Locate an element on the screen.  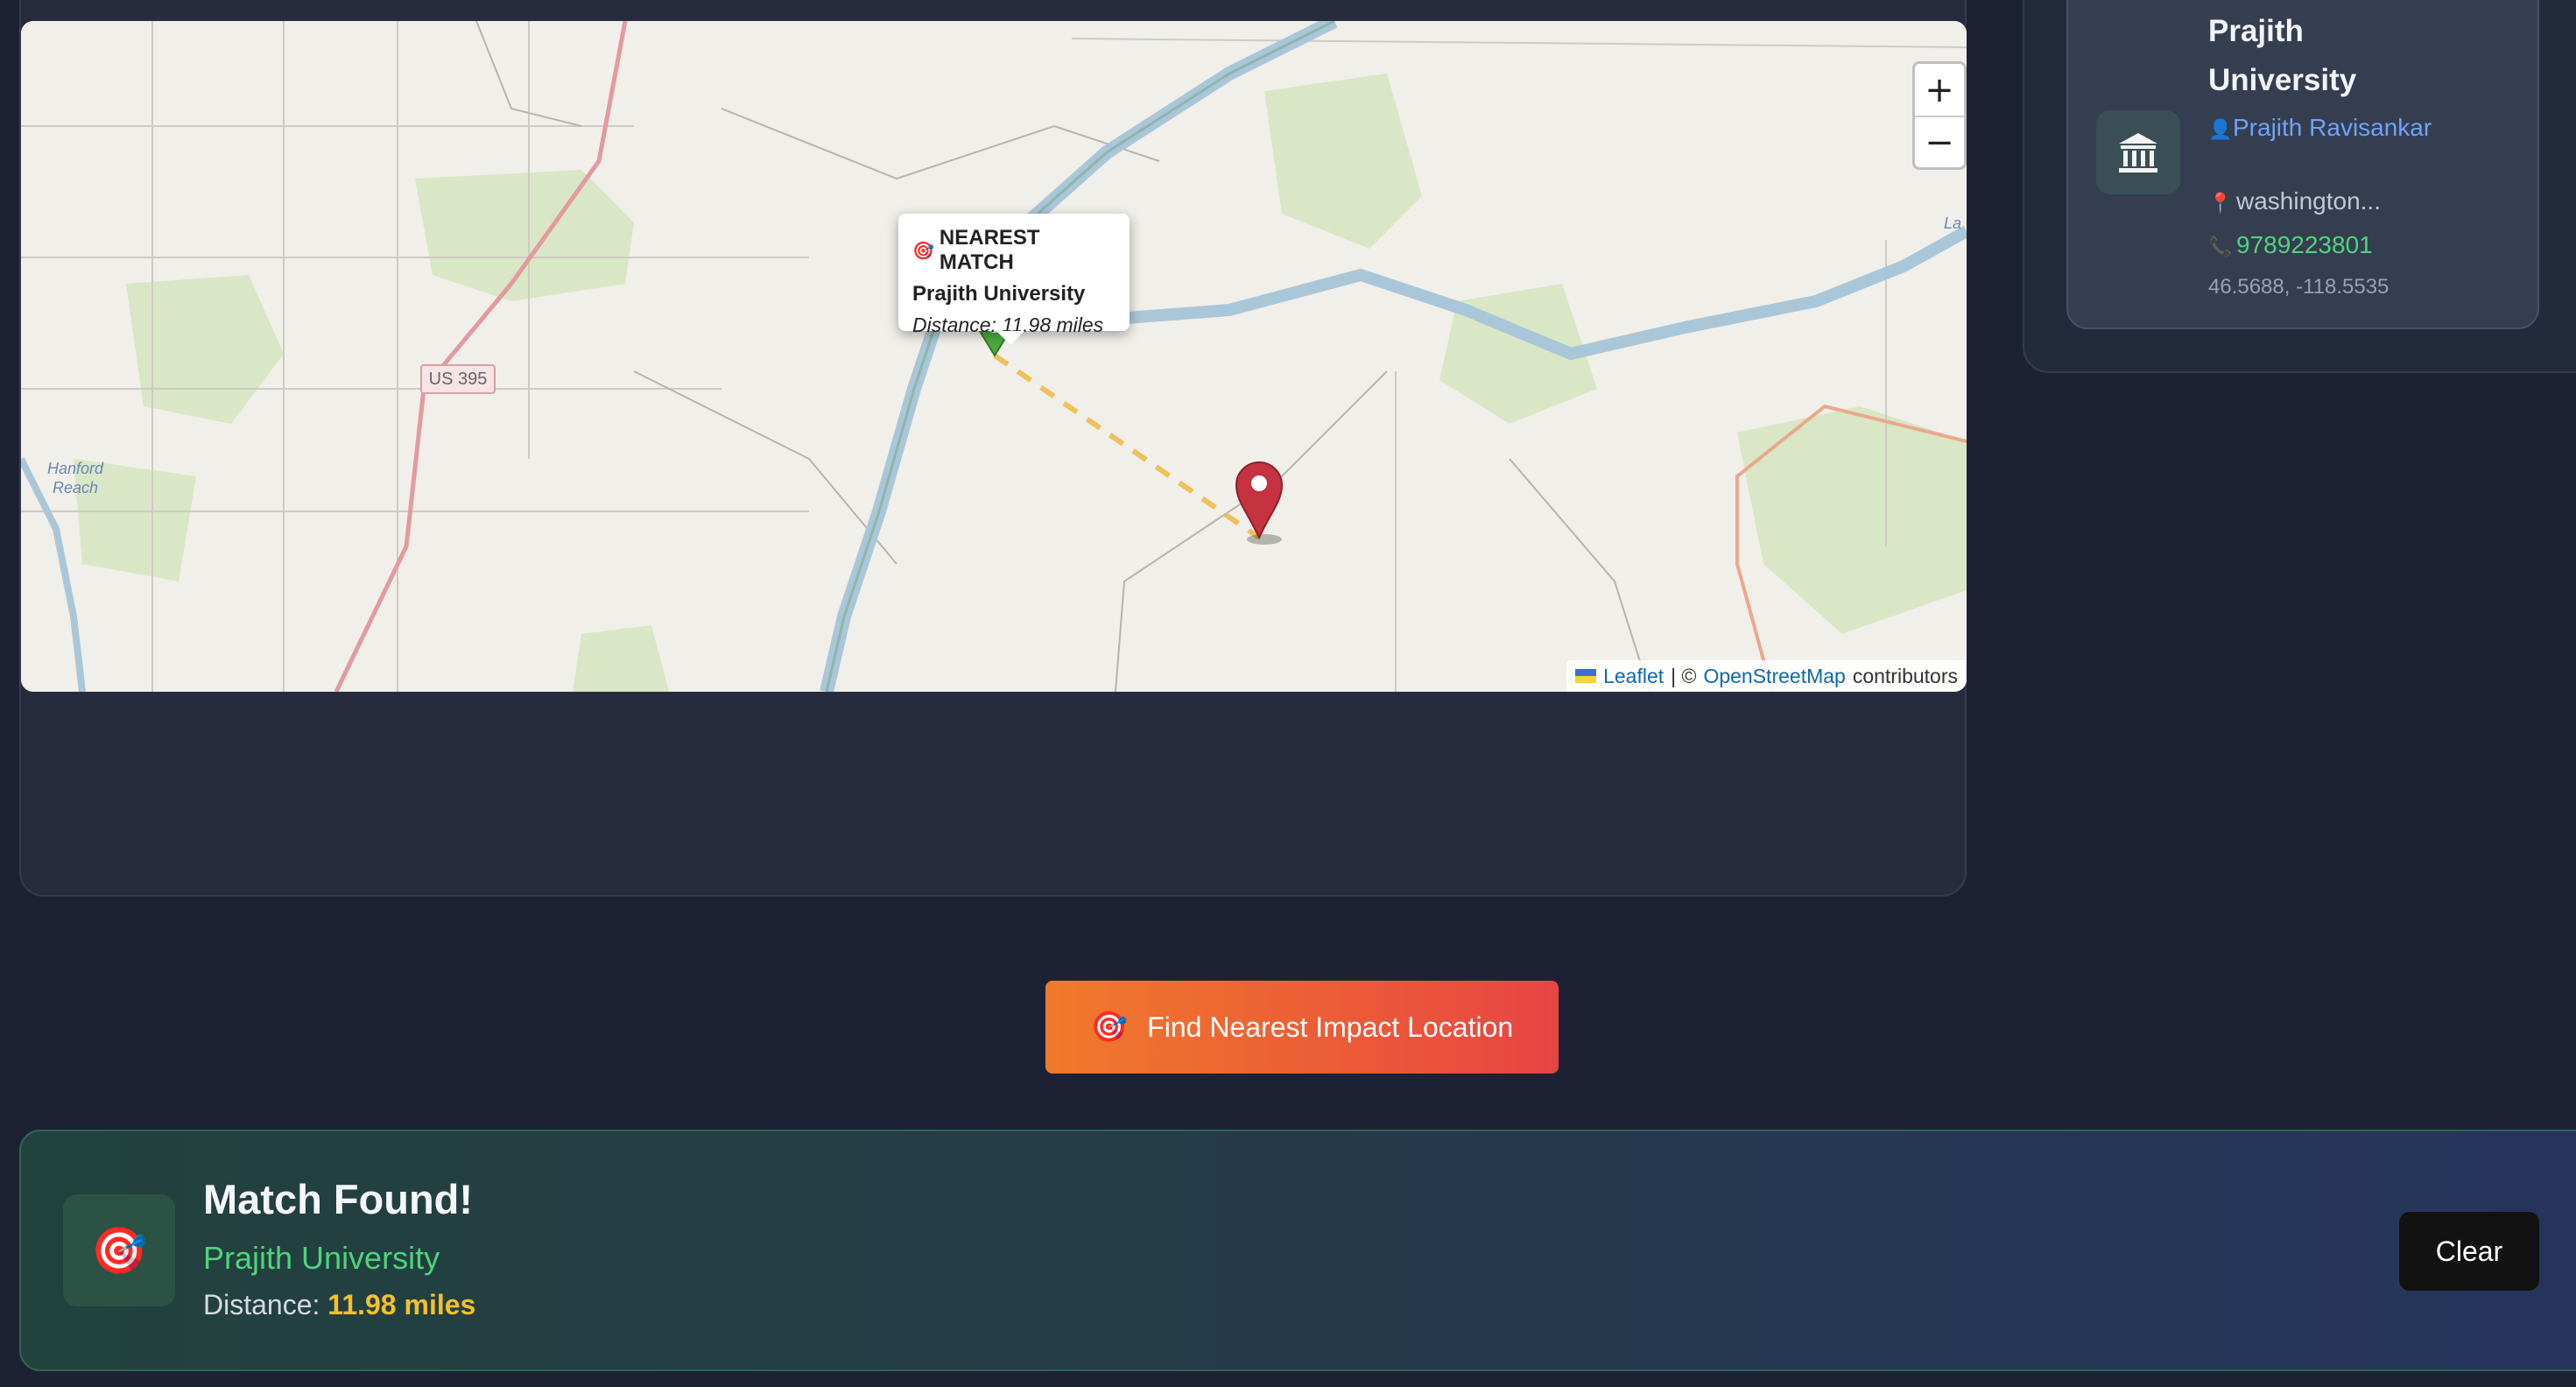
popup-header-text: NEAREST MATCH is located at coordinates (989, 250).